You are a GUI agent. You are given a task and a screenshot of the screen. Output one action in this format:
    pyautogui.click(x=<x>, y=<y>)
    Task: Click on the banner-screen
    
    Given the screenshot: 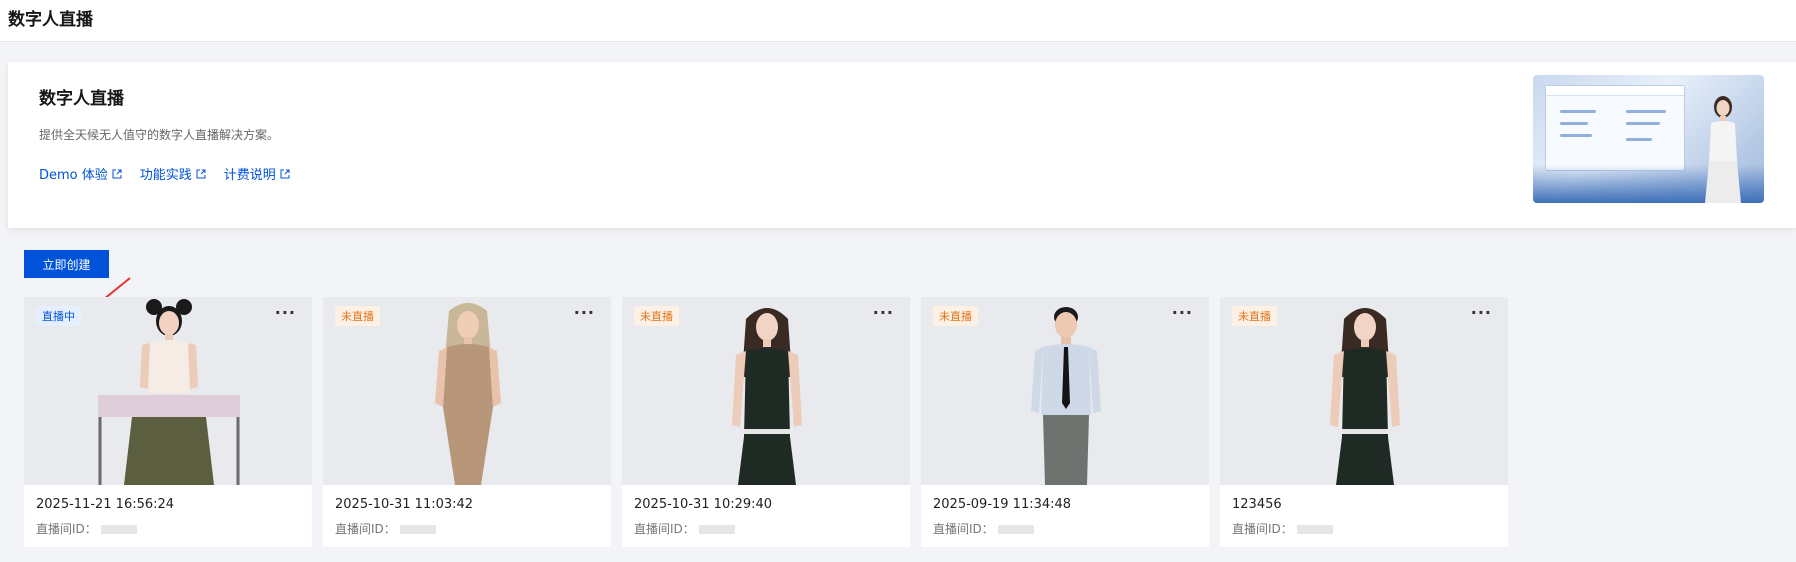 What is the action you would take?
    pyautogui.click(x=1615, y=128)
    